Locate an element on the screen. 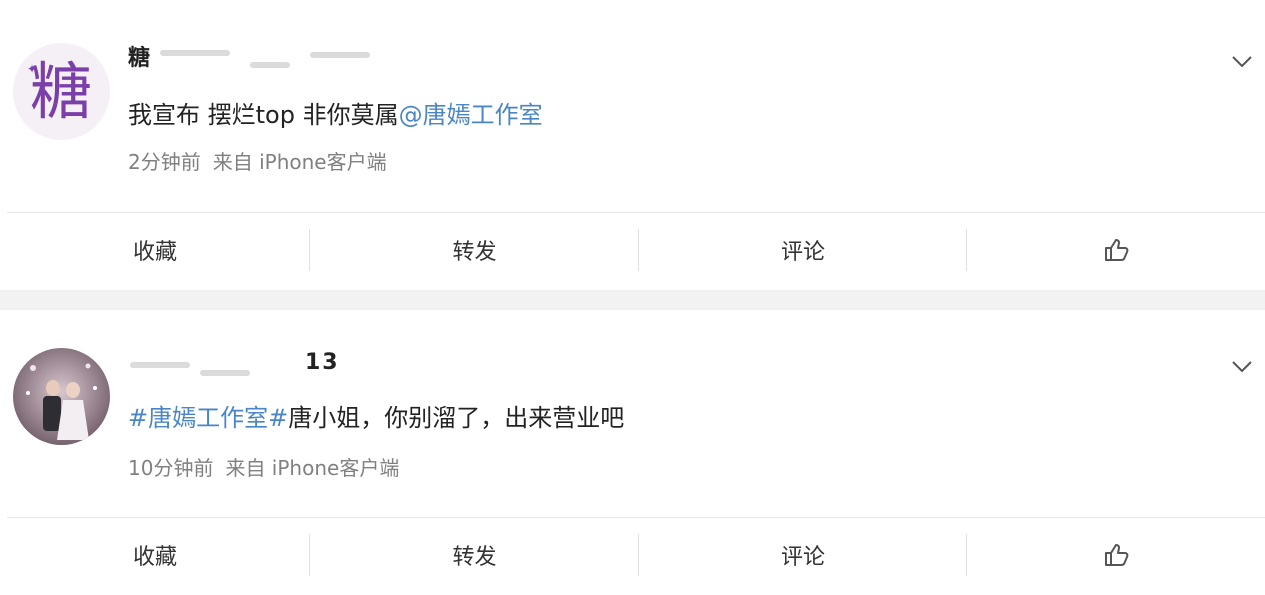  avatar: 糖 ✦ is located at coordinates (61, 91).